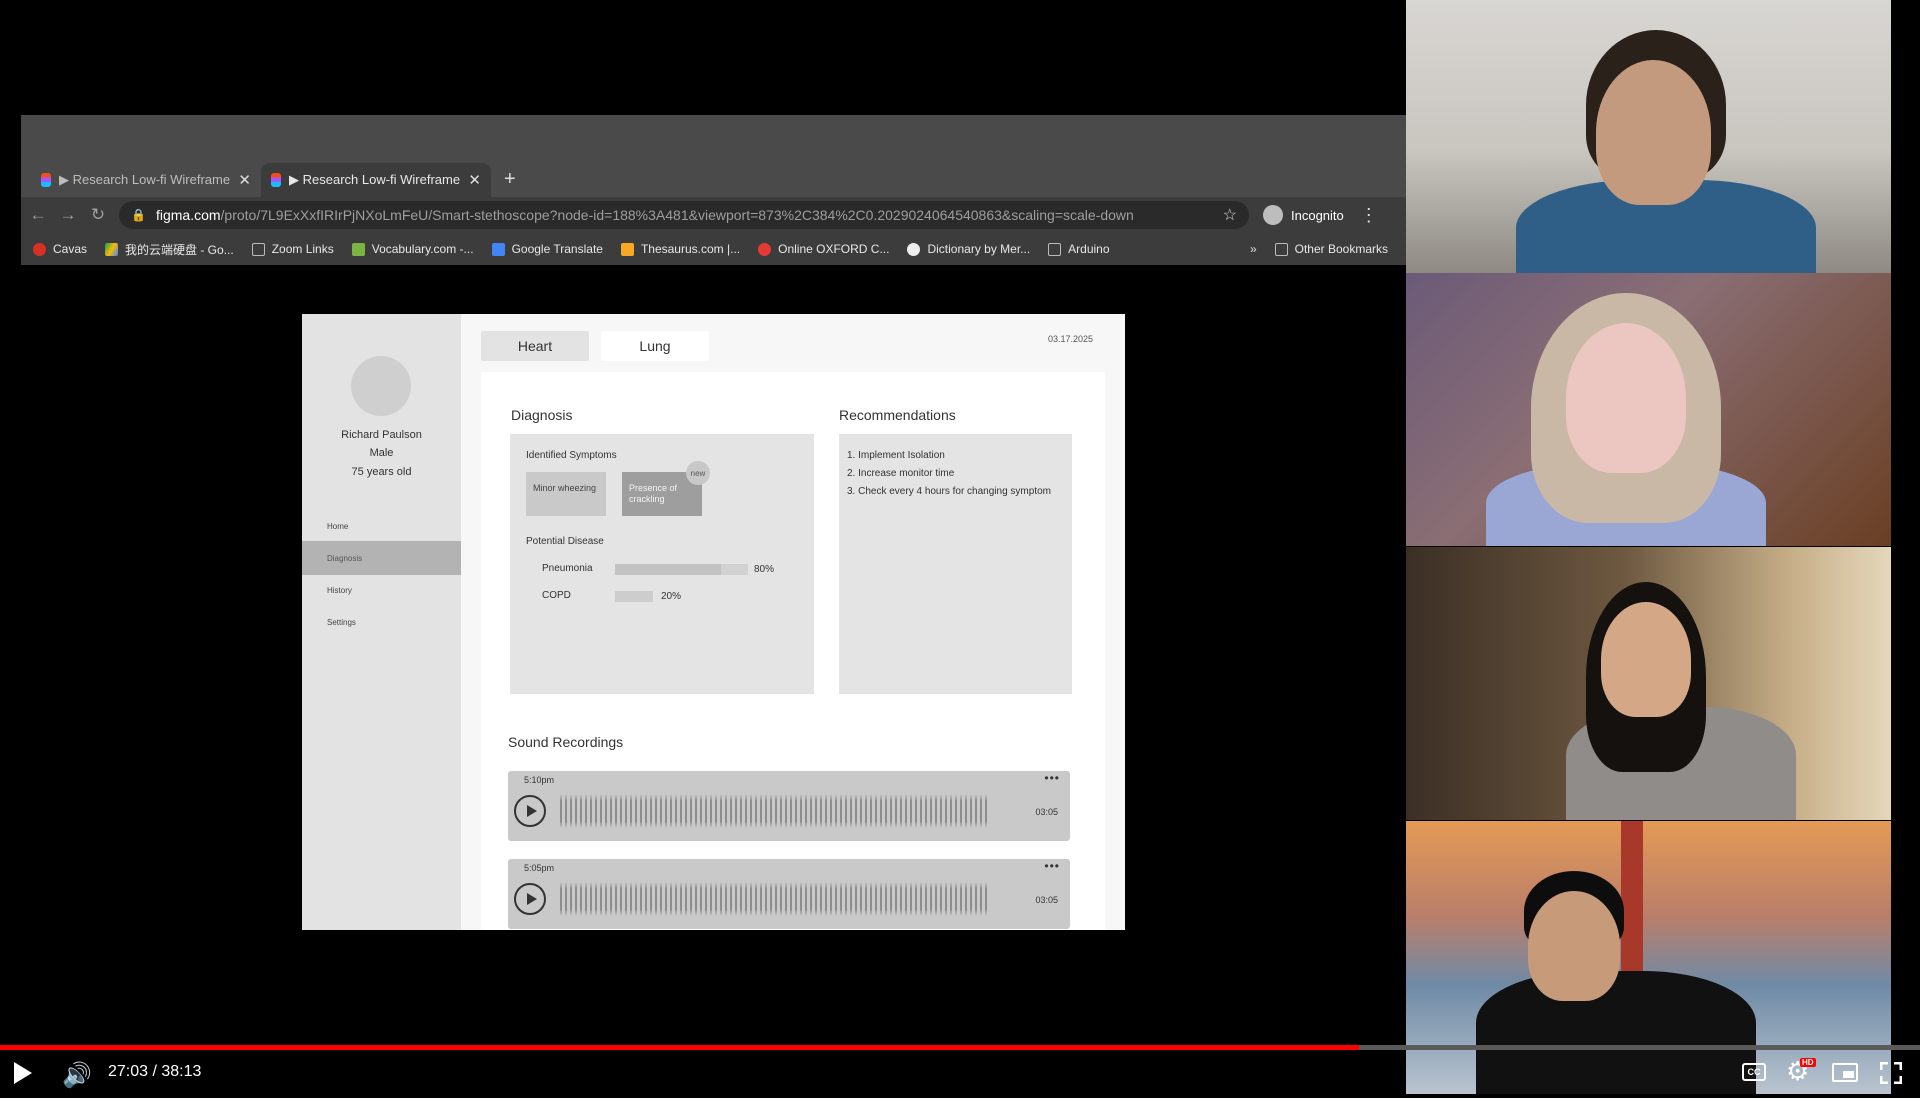 The image size is (1920, 1098). I want to click on bookmark-google-translate: Google Translate, so click(547, 249).